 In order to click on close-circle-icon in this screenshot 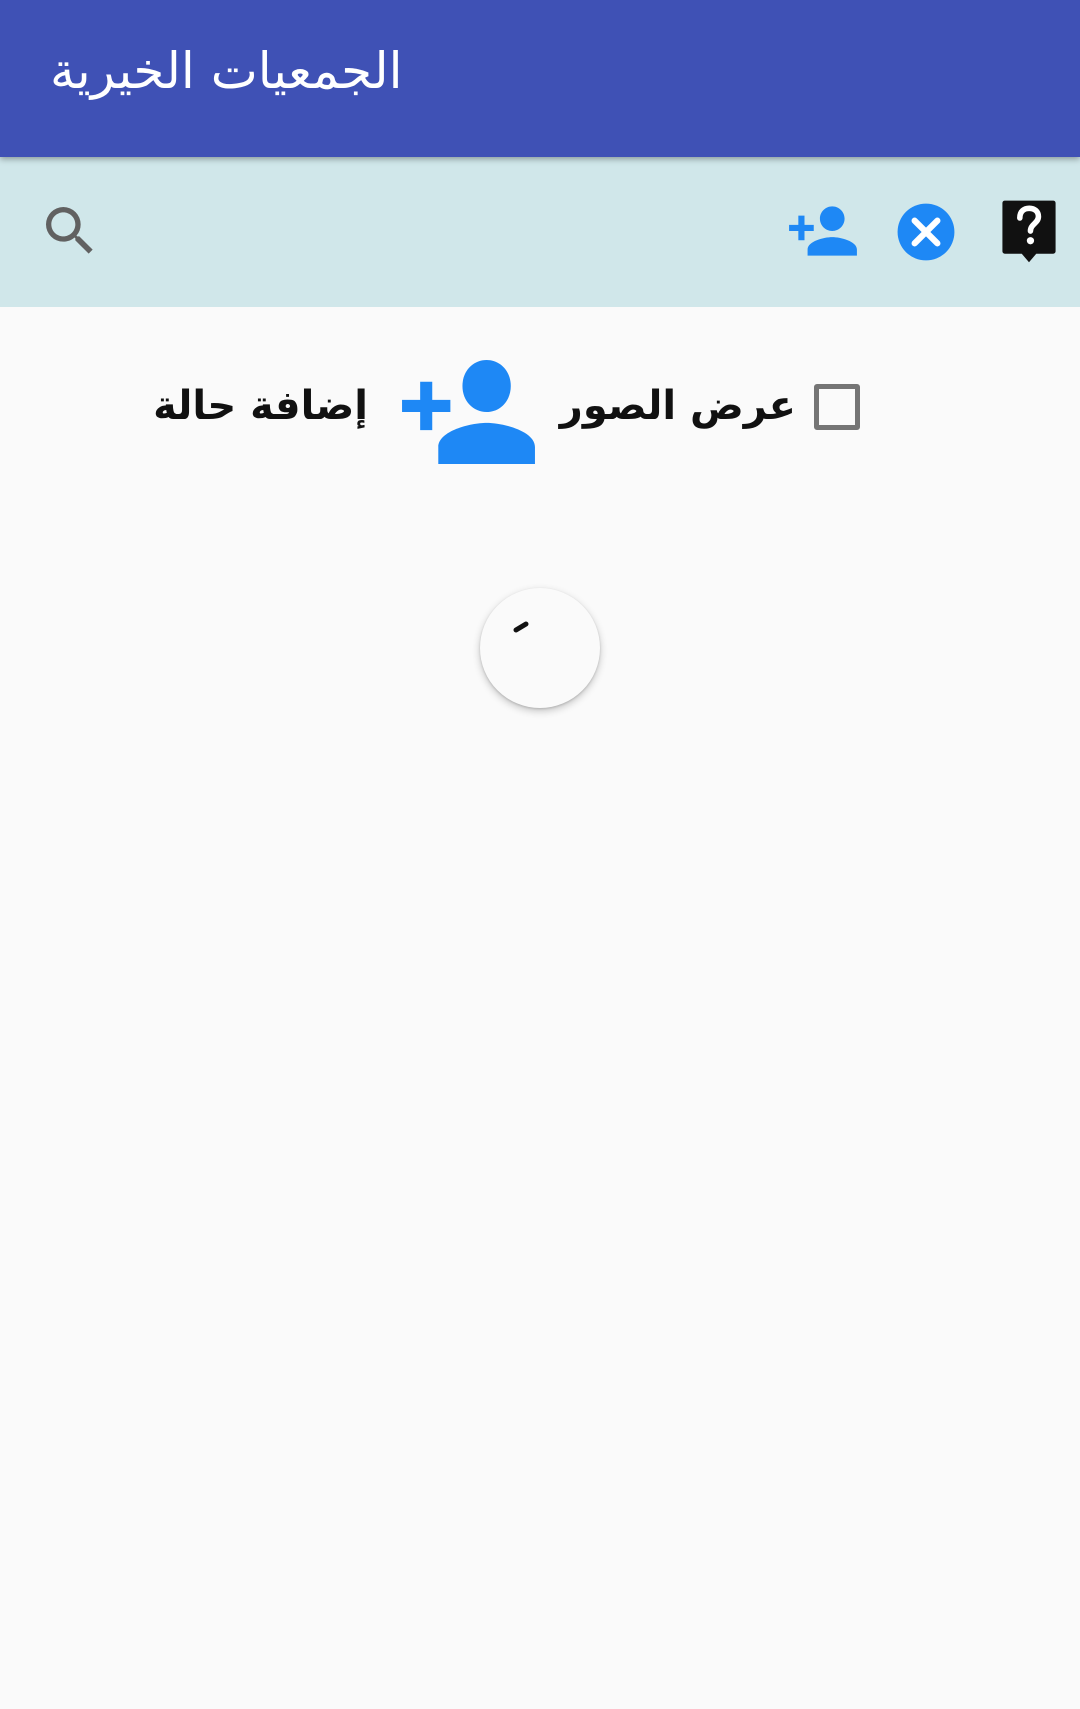, I will do `click(926, 232)`.